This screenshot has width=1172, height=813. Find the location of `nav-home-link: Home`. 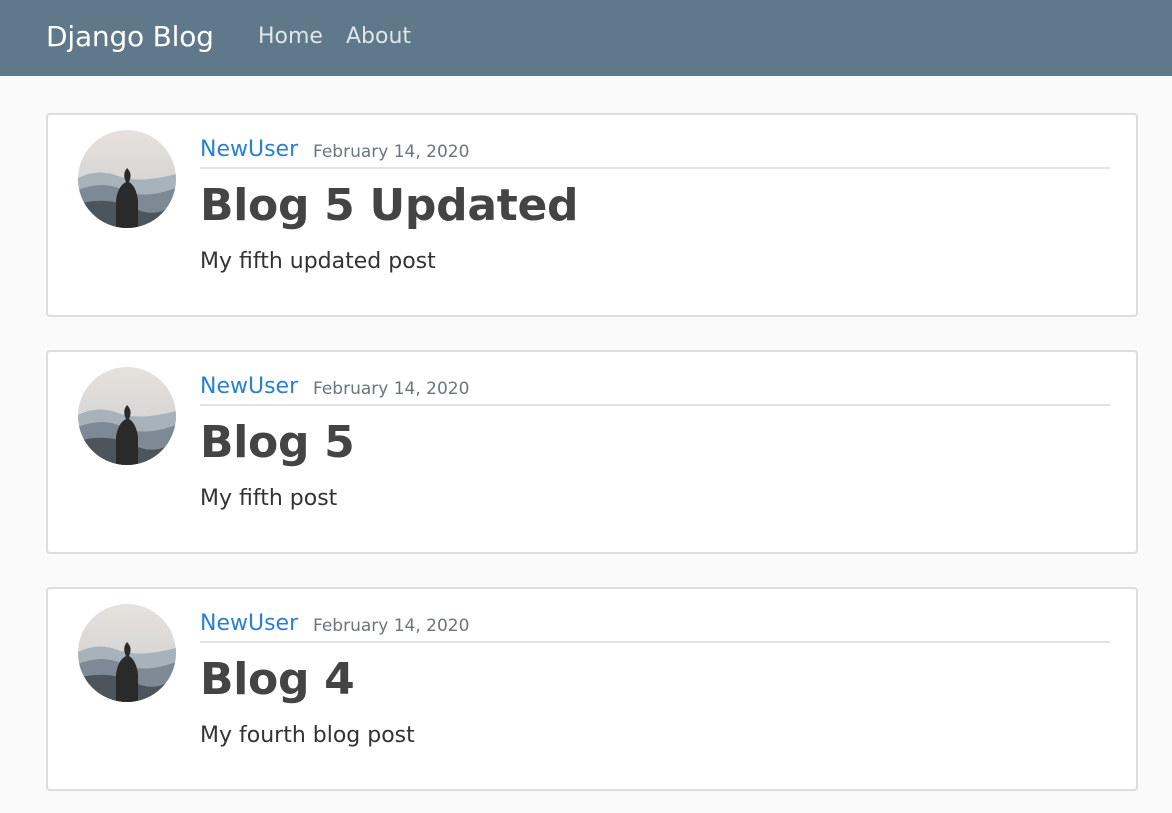

nav-home-link: Home is located at coordinates (290, 37).